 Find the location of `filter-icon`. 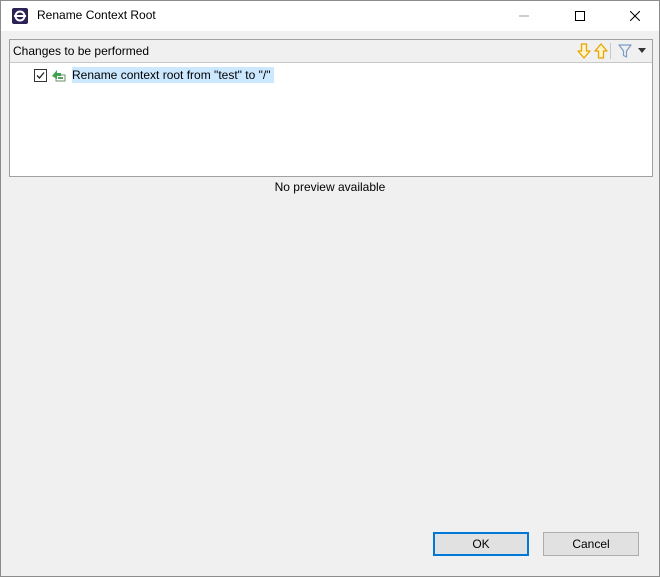

filter-icon is located at coordinates (625, 51).